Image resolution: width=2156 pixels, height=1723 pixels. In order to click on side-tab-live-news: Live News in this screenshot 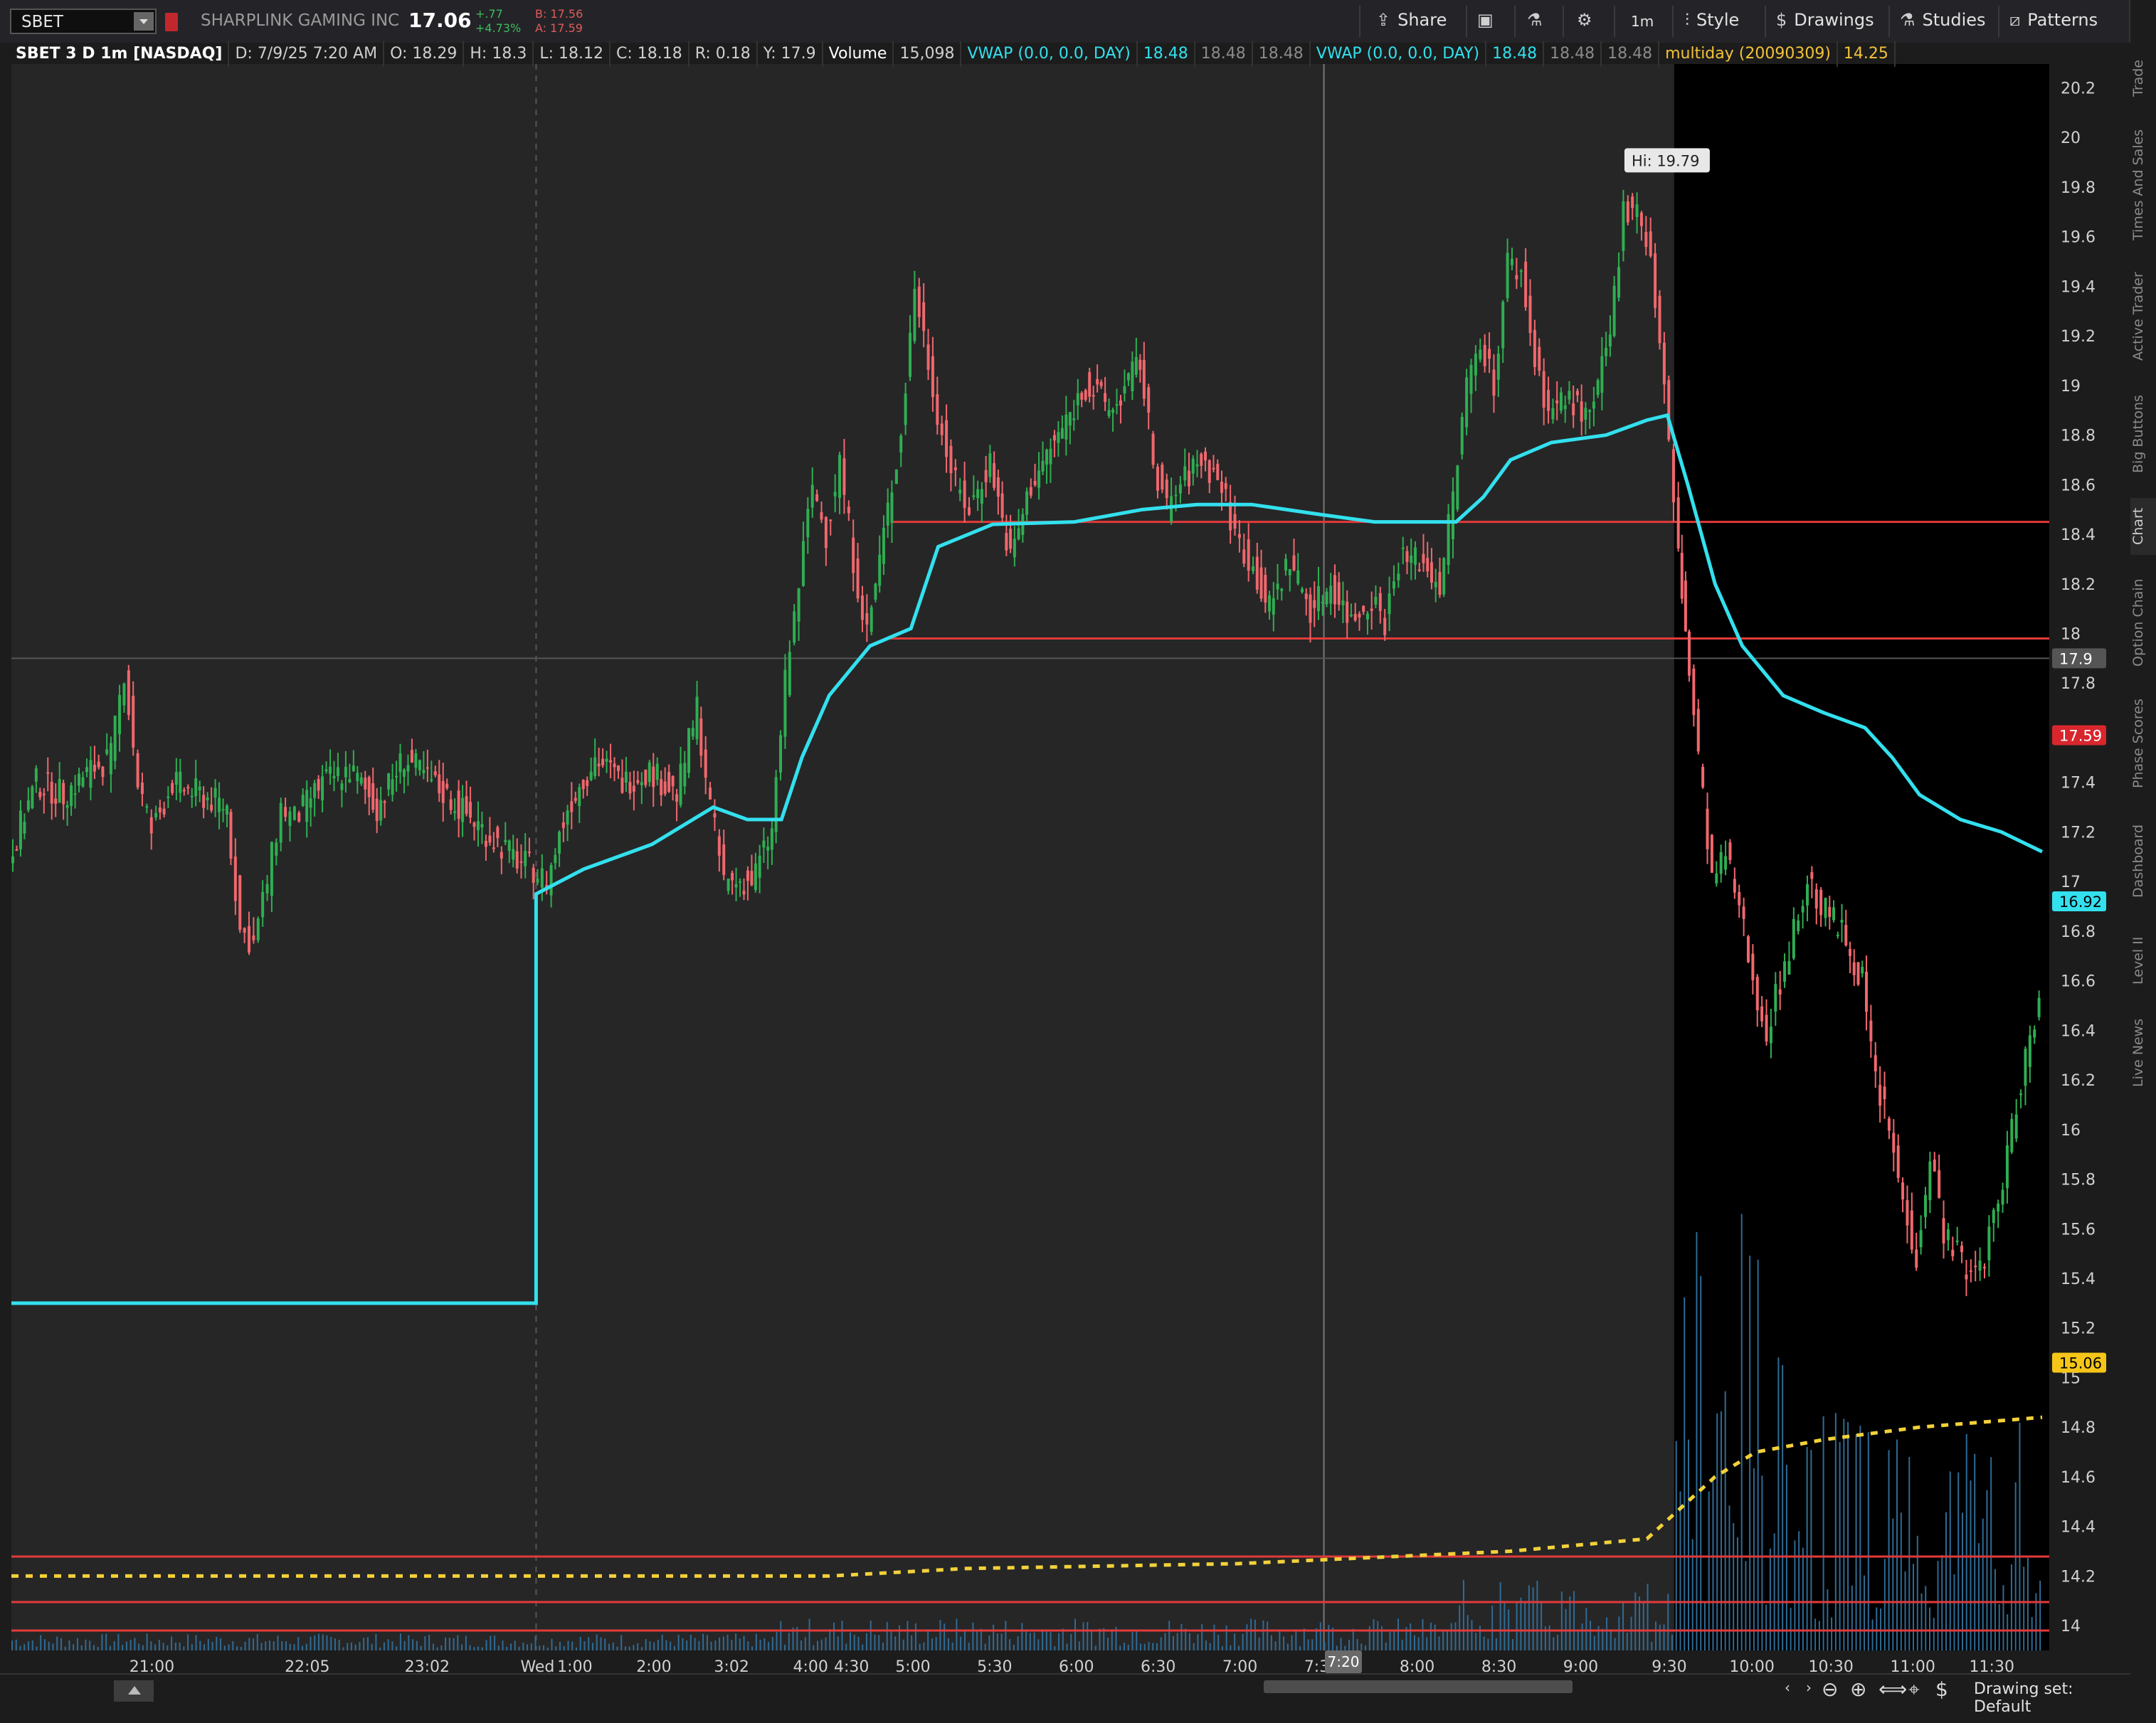, I will do `click(2143, 1053)`.